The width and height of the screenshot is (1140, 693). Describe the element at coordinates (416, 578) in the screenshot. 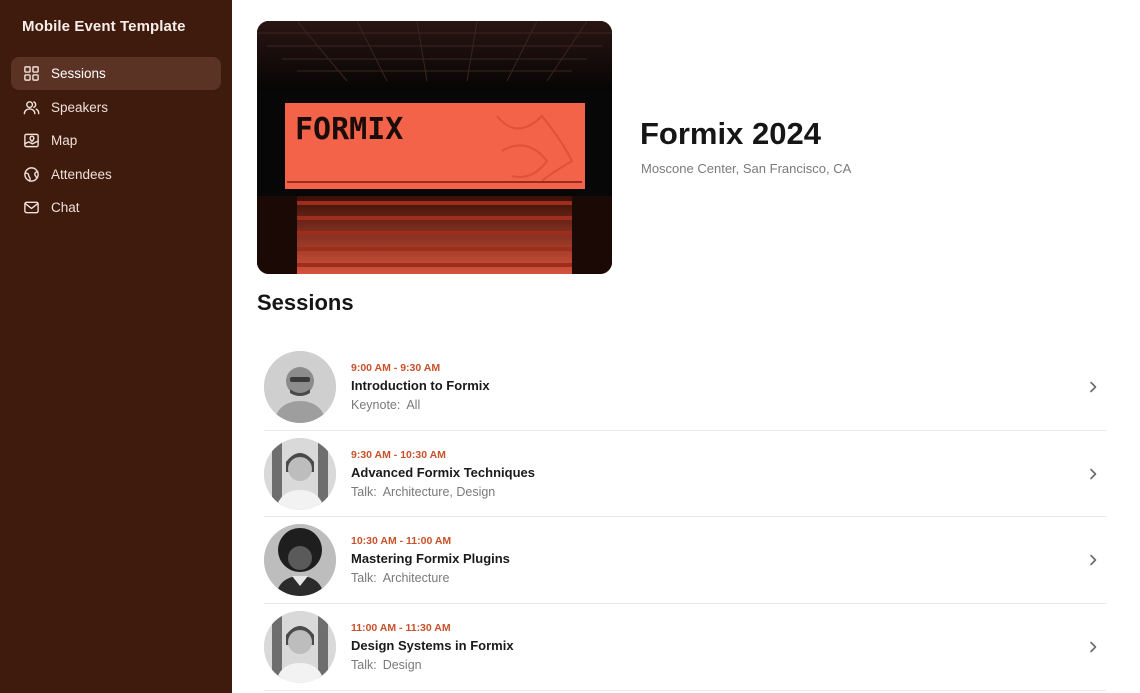

I see `session-tags: Architecture` at that location.